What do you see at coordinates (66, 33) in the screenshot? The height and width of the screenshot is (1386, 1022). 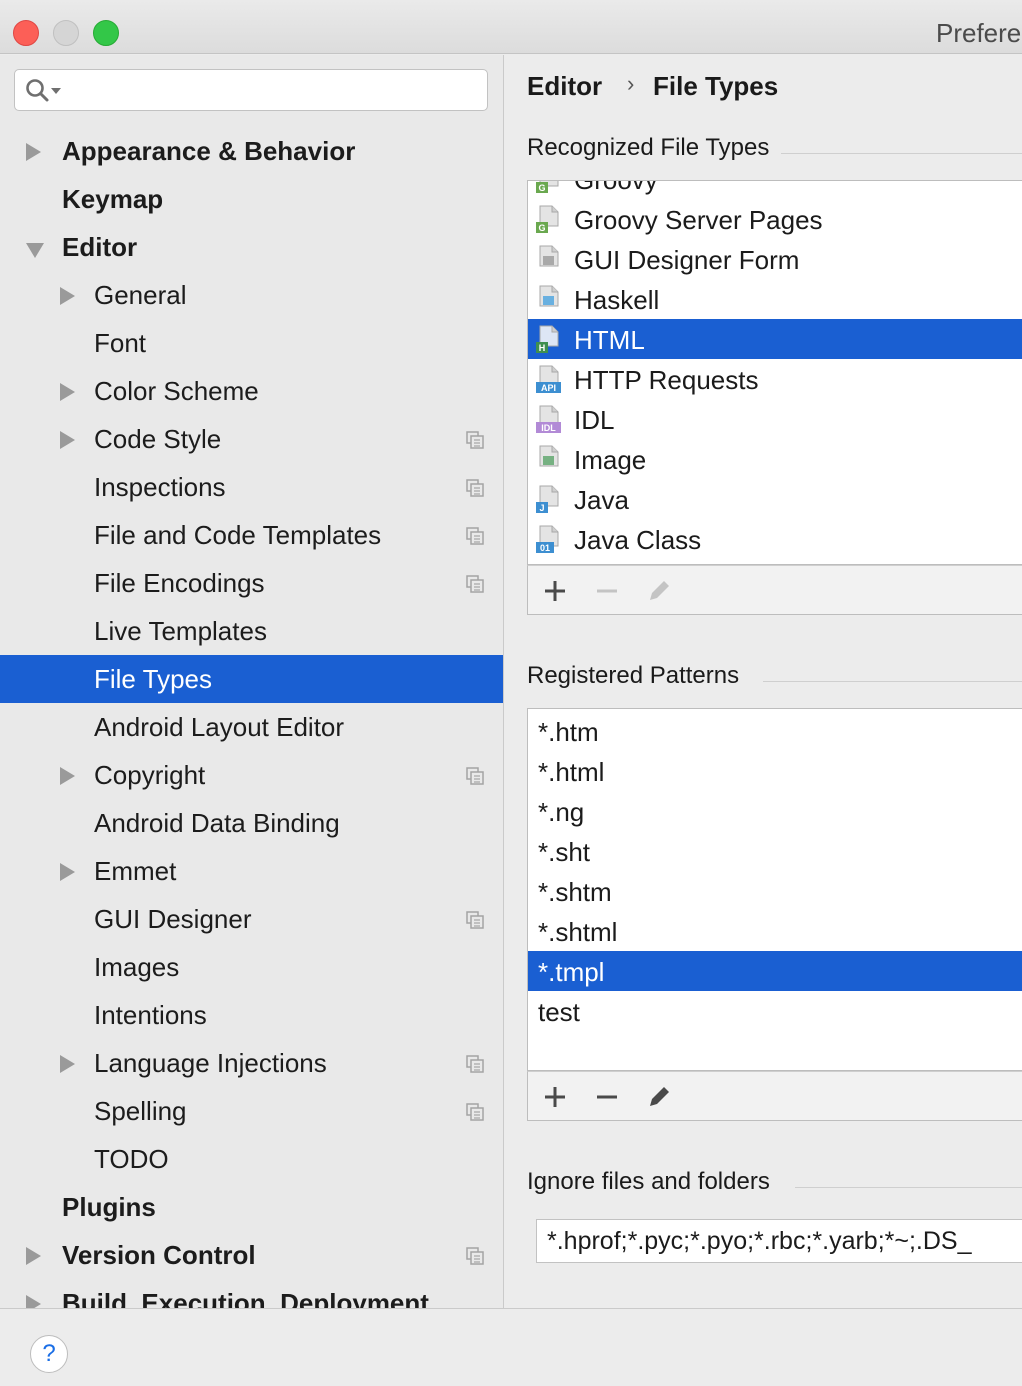 I see `minimize-window-button` at bounding box center [66, 33].